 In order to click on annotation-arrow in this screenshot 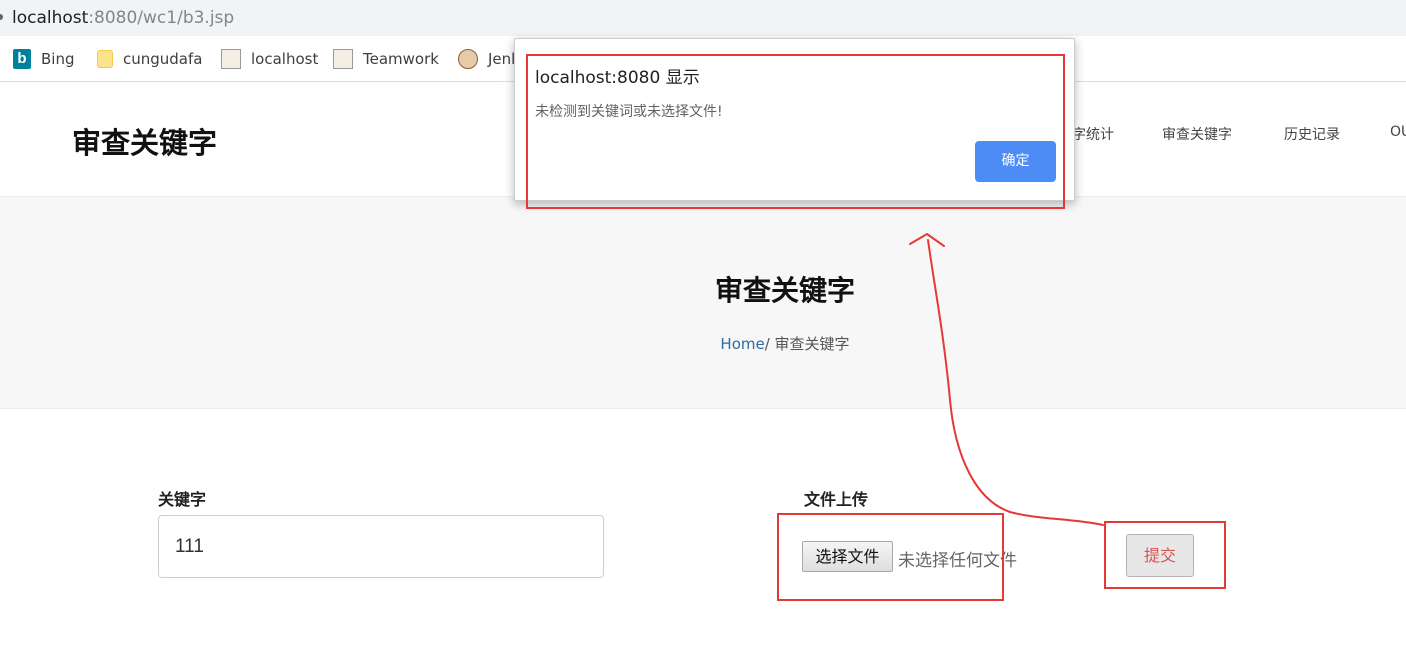, I will do `click(1006, 379)`.